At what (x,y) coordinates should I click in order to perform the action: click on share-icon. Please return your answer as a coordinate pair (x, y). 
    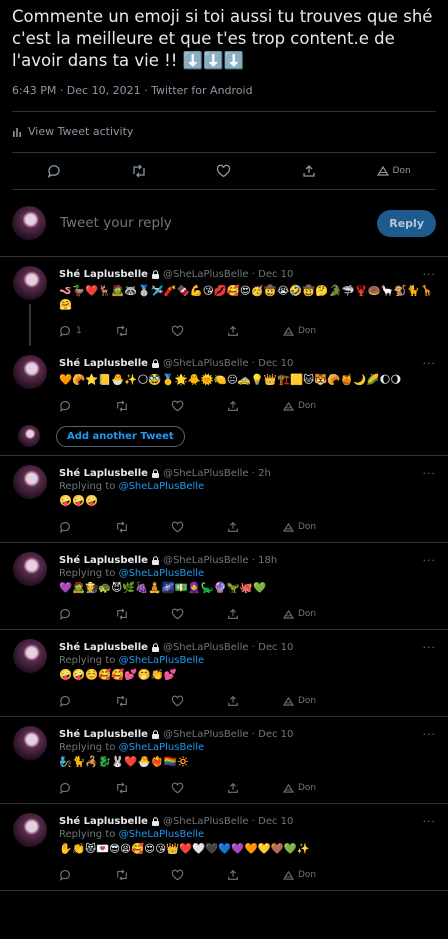
    Looking at the image, I should click on (309, 171).